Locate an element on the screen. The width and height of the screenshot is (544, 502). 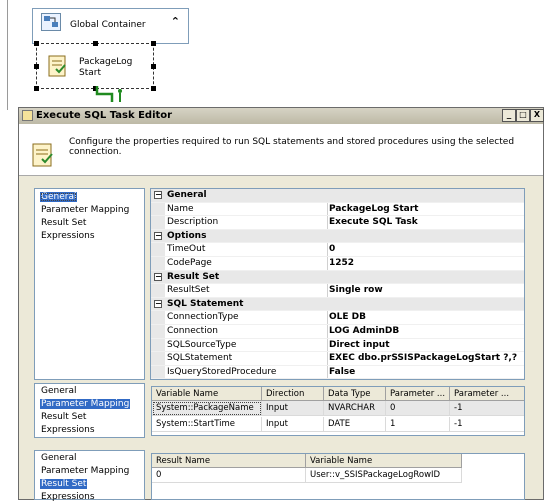
global-container-label: Global Container is located at coordinates (108, 25).